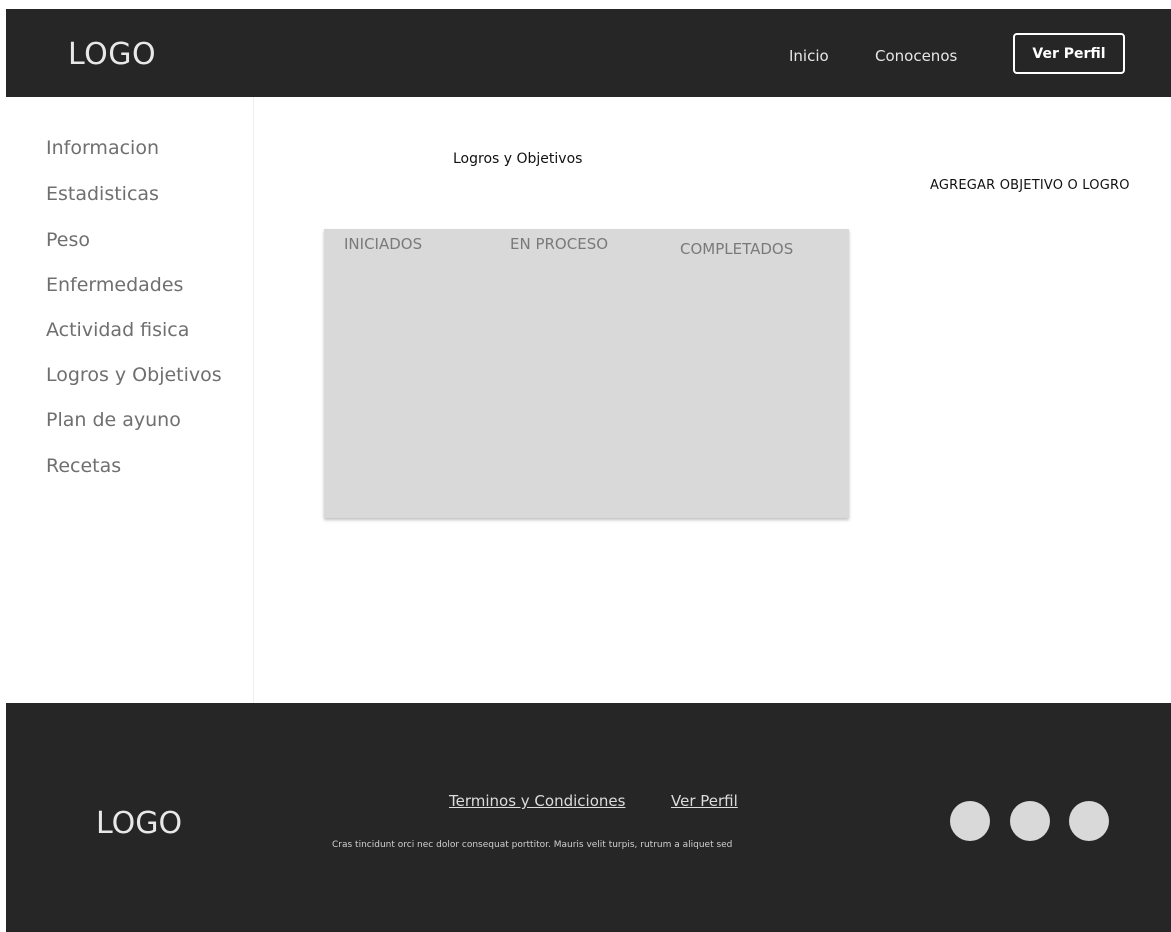  Describe the element at coordinates (1069, 53) in the screenshot. I see `ver-perfil-button: Ver Perfil` at that location.